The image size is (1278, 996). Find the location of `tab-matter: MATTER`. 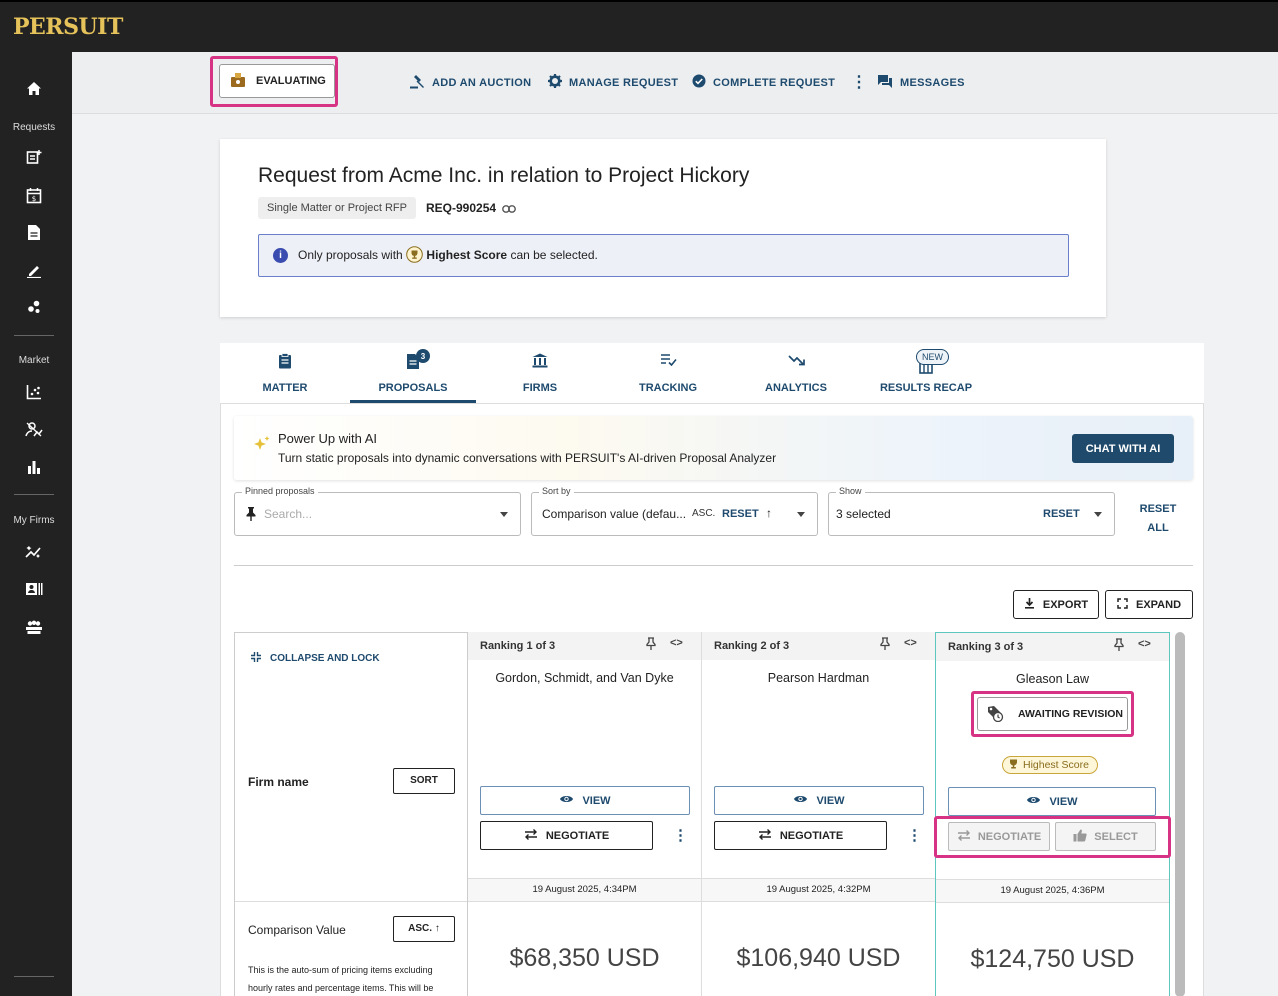

tab-matter: MATTER is located at coordinates (285, 373).